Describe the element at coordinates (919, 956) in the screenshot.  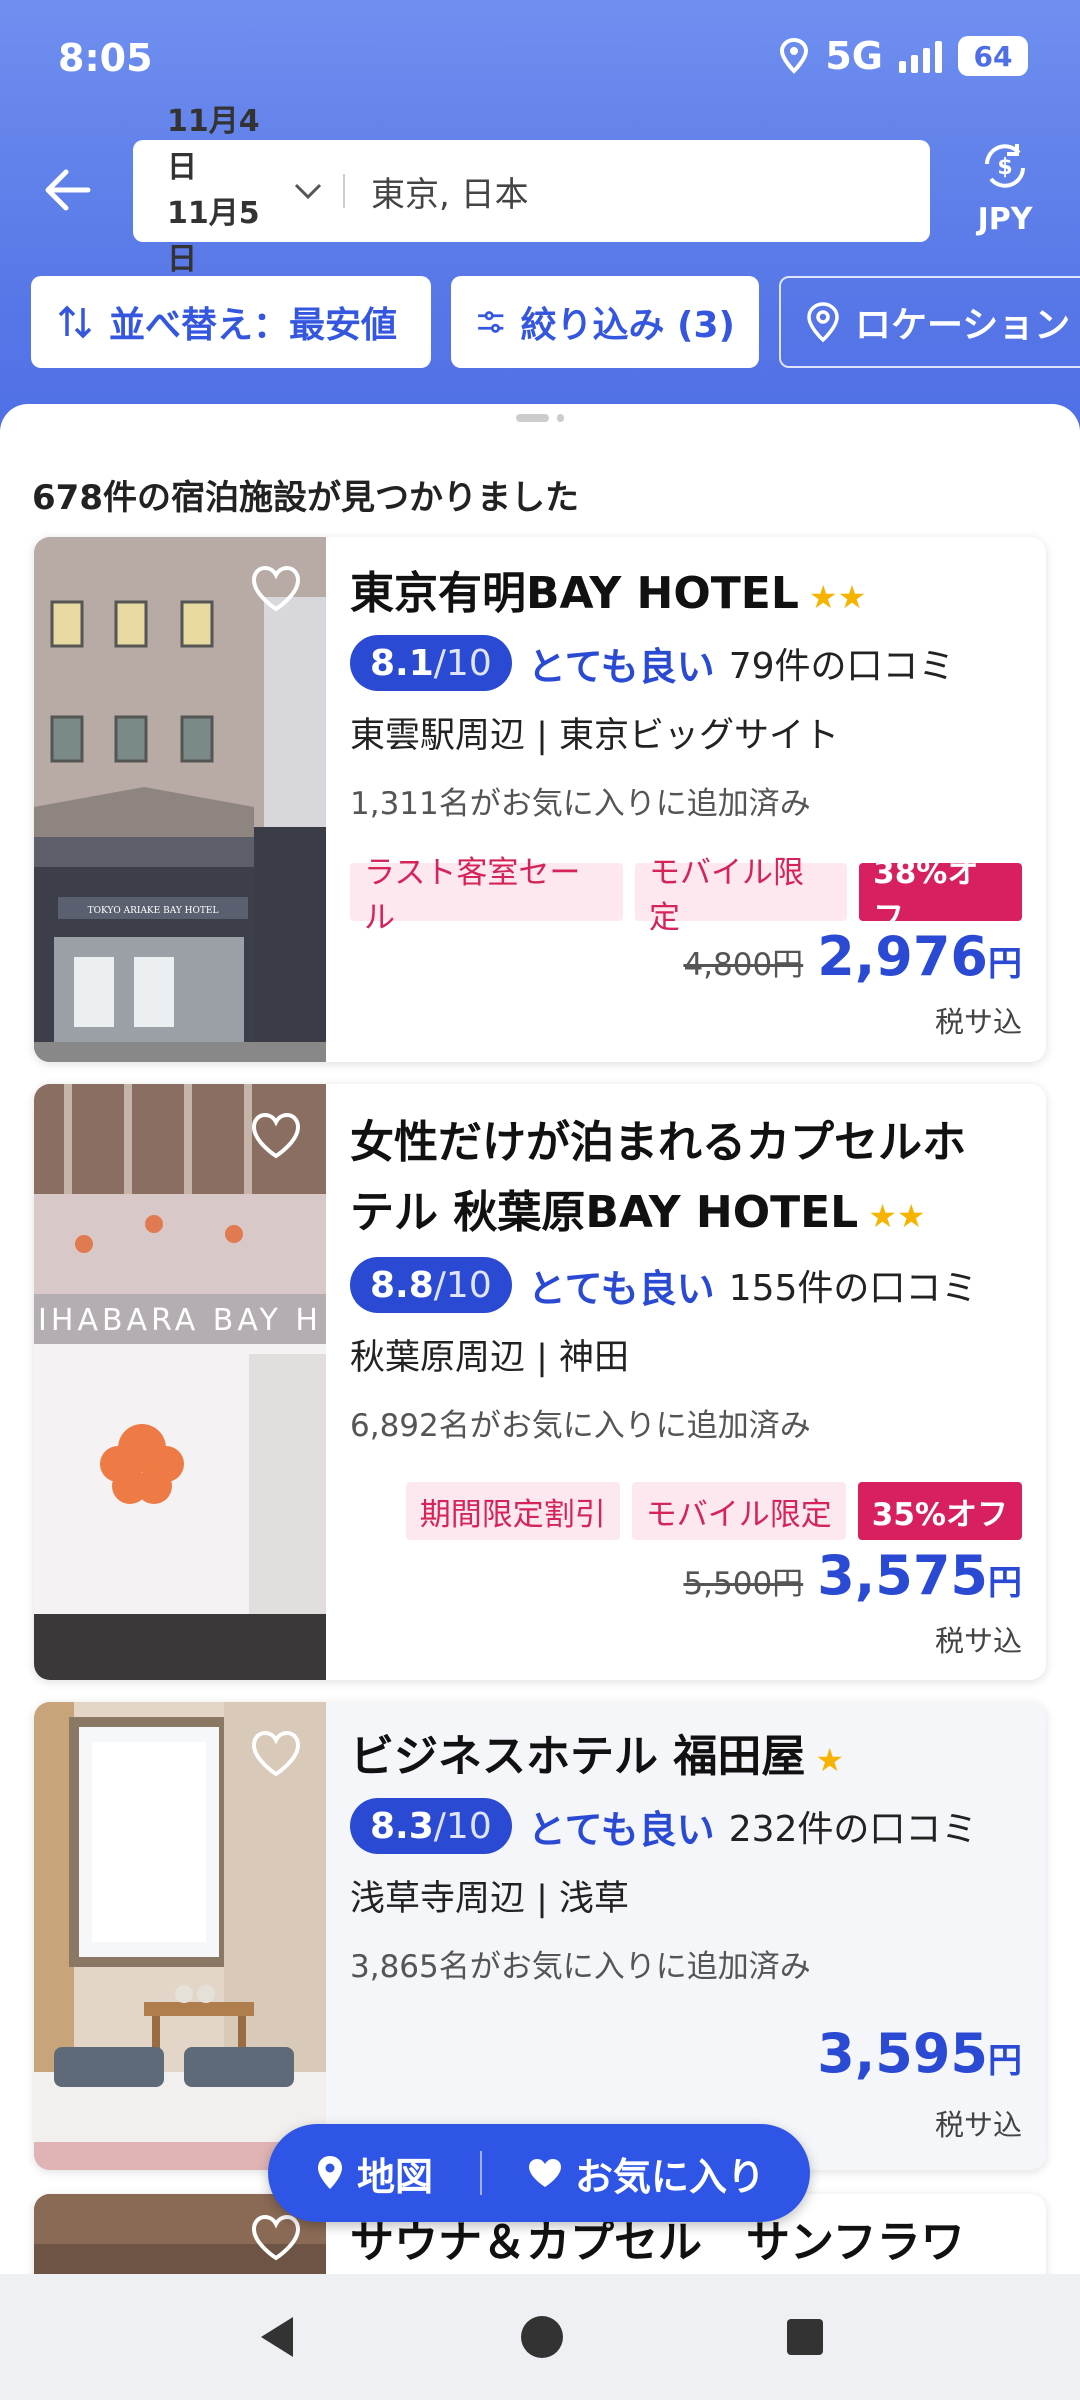
I see `current-price: 2,976円` at that location.